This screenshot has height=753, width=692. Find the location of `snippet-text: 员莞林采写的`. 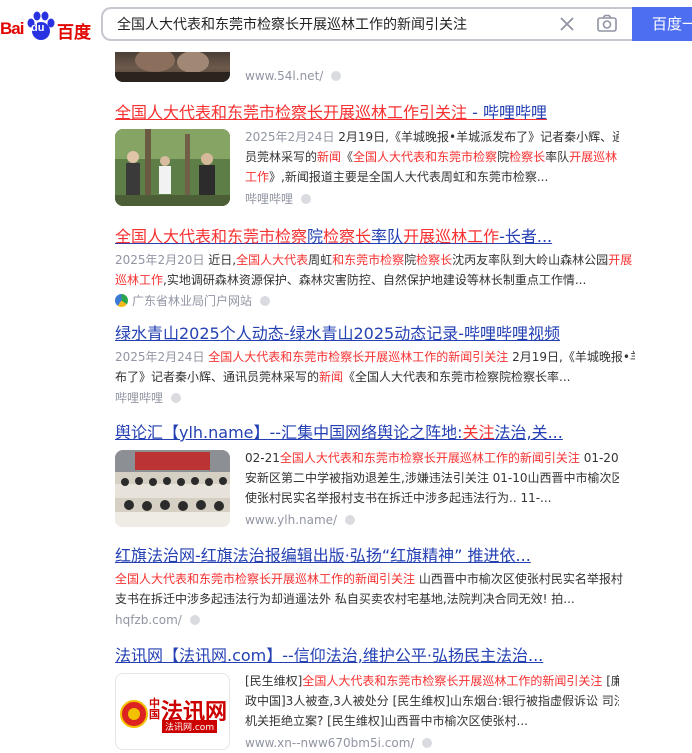

snippet-text: 员莞林采写的 is located at coordinates (281, 157).